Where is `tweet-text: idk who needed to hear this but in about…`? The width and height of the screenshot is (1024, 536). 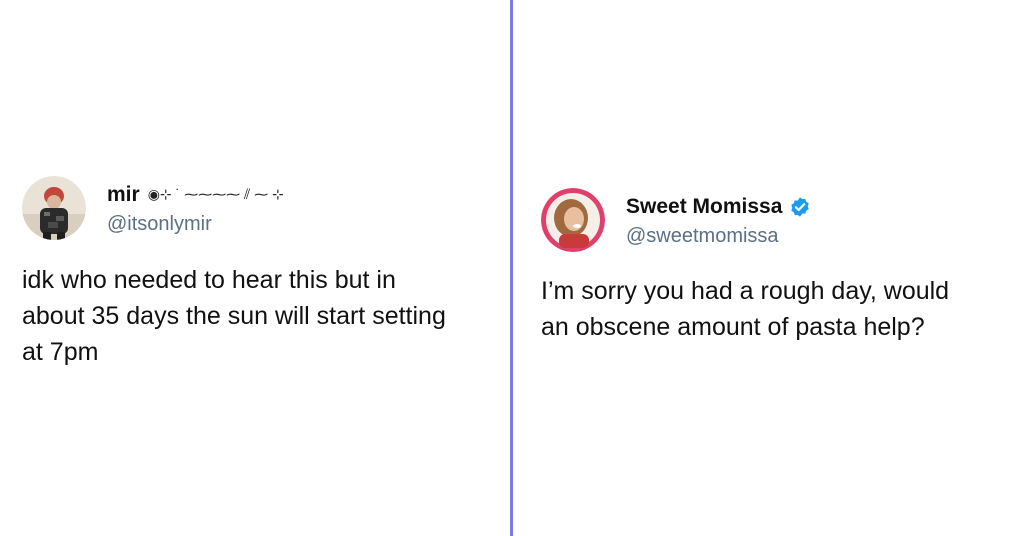
tweet-text: idk who needed to hear this but in about… is located at coordinates (234, 316).